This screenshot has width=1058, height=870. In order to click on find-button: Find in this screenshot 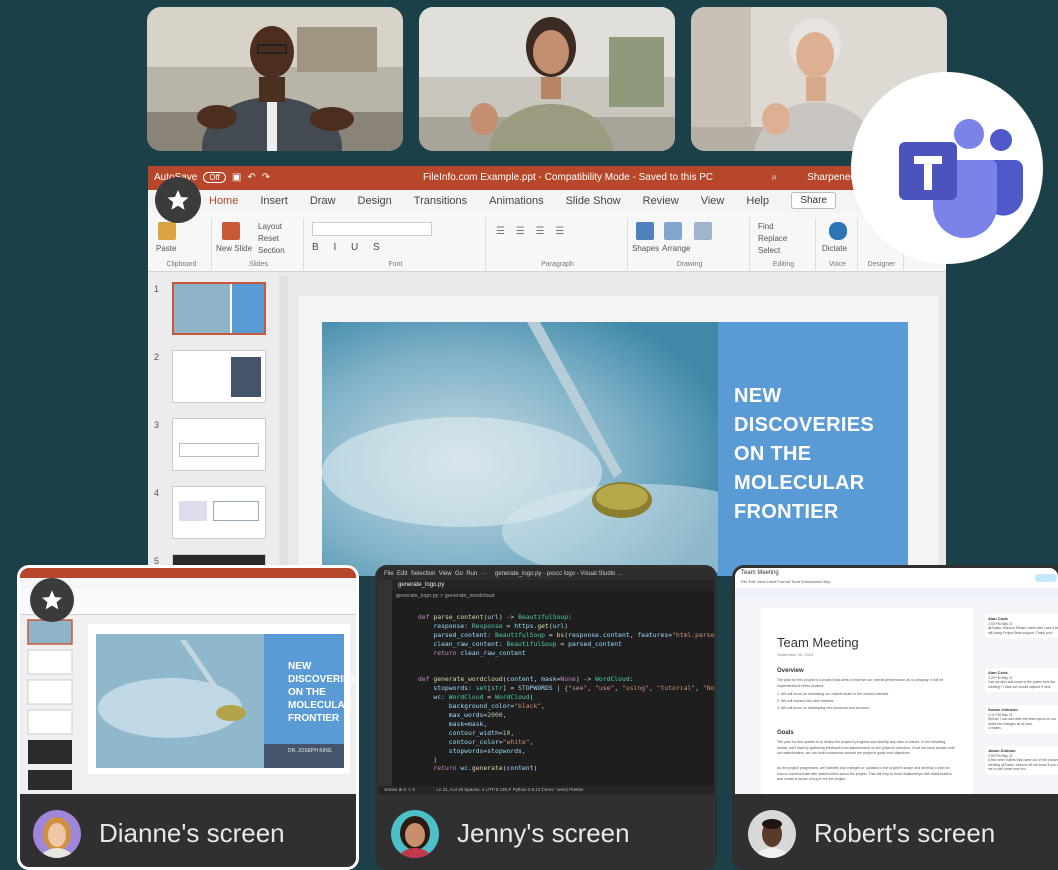, I will do `click(766, 226)`.